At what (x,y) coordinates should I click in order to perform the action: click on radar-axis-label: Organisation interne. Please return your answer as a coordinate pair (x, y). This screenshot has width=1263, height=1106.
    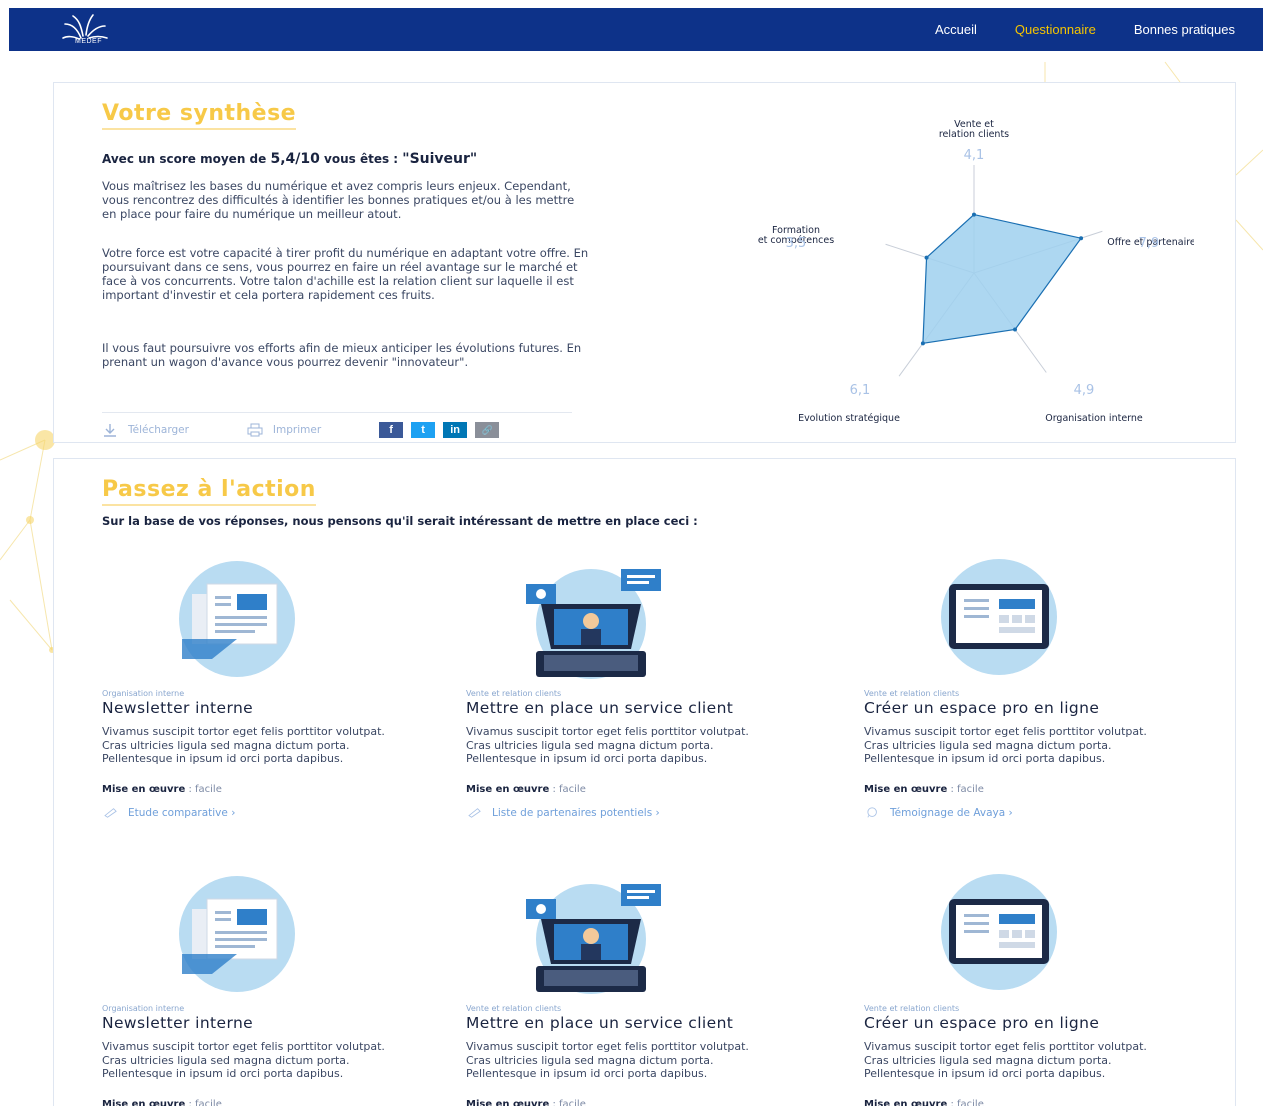
    Looking at the image, I should click on (1094, 418).